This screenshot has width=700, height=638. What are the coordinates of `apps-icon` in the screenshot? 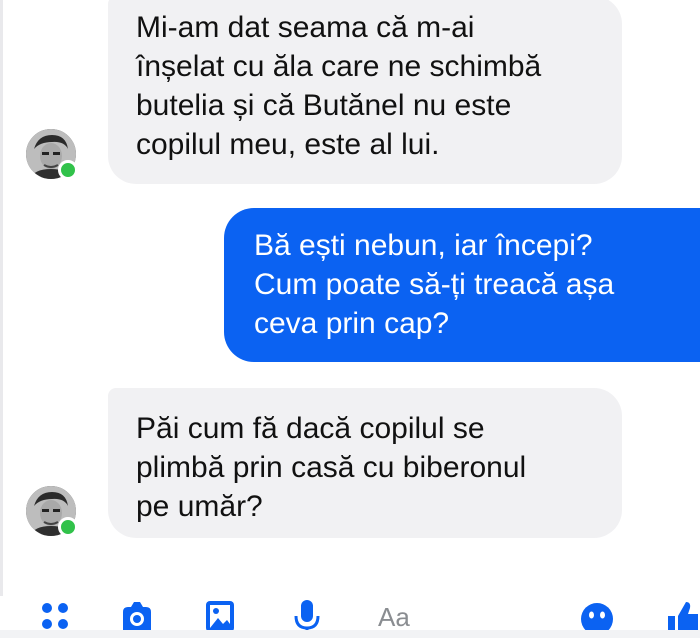 It's located at (55, 615).